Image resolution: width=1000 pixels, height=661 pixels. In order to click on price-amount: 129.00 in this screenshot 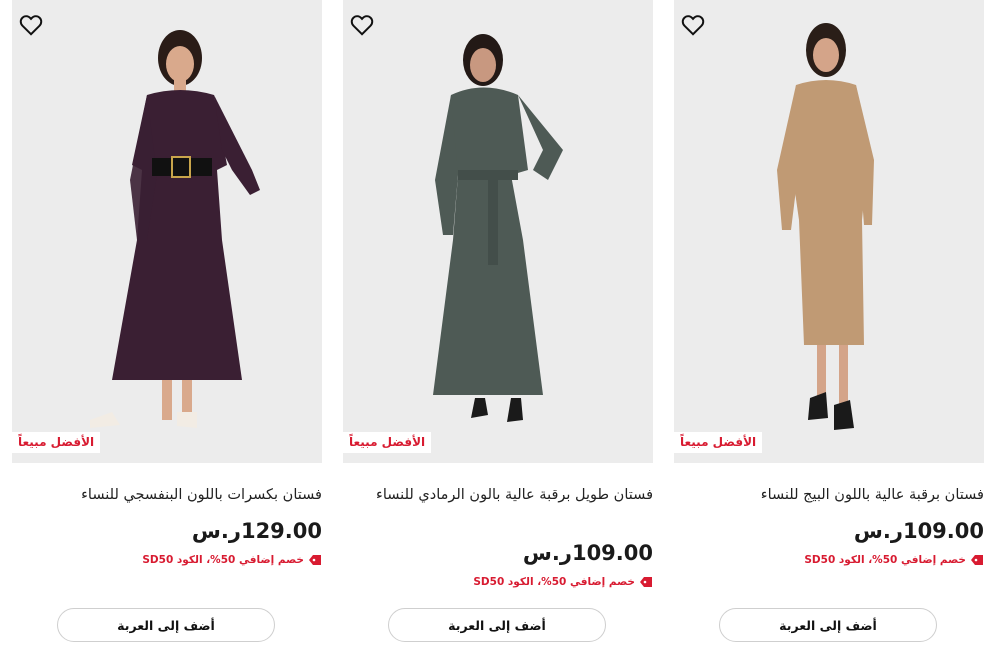, I will do `click(281, 531)`.